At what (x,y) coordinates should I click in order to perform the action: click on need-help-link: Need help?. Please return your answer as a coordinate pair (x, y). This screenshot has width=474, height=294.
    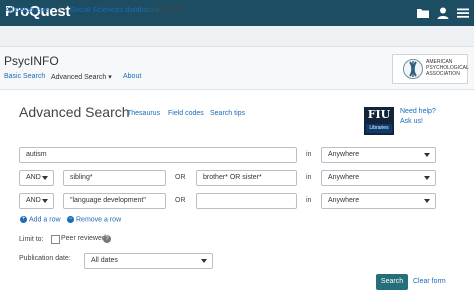
    Looking at the image, I should click on (418, 112).